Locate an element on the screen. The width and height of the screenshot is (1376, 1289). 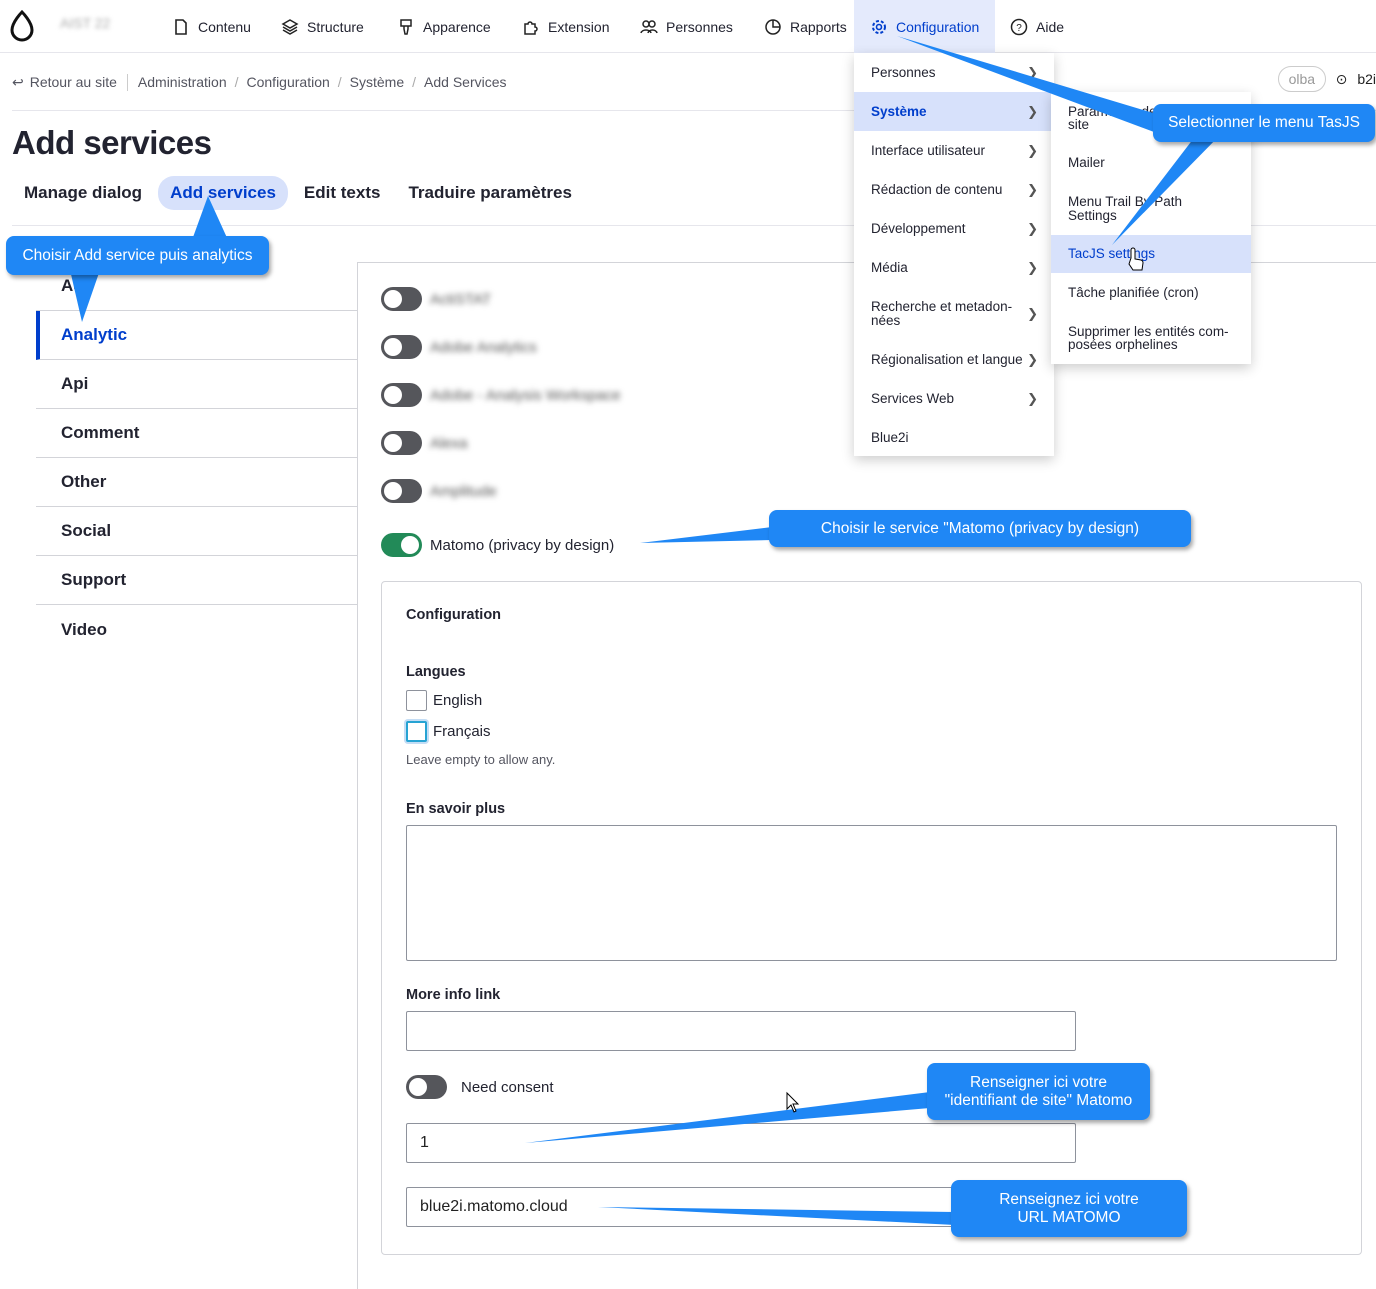
service-label: Adobe Analytics is located at coordinates (483, 347).